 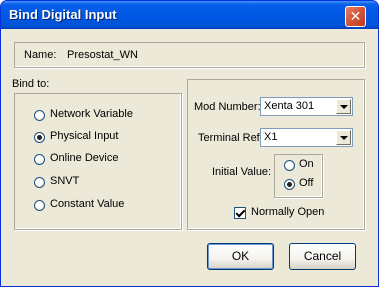 I want to click on terminal-ref-value: X1, so click(x=271, y=137).